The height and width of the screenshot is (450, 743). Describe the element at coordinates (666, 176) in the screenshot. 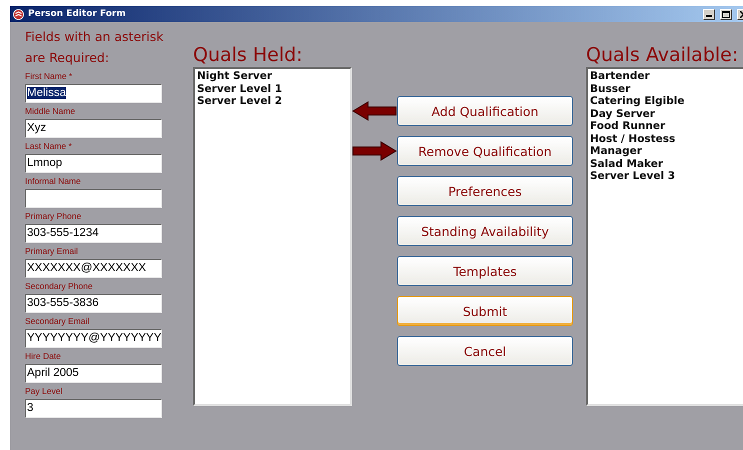

I see `list-item: Server Level 3` at that location.